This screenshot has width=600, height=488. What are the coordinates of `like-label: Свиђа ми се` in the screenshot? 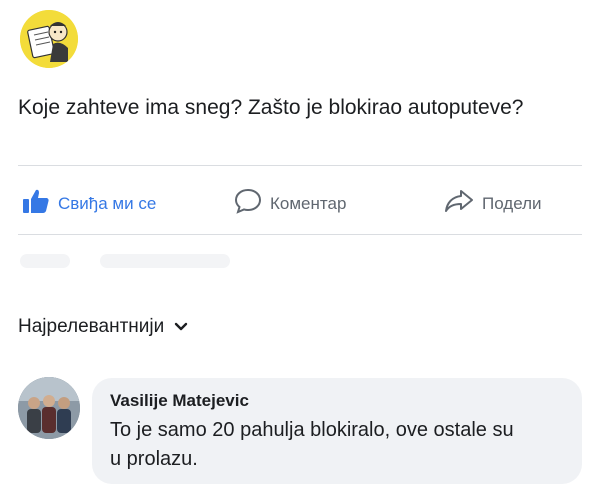 It's located at (107, 203).